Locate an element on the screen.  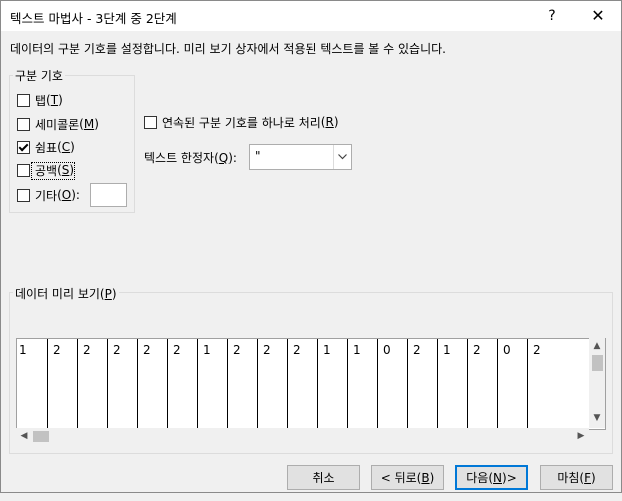
access-key: B is located at coordinates (425, 477).